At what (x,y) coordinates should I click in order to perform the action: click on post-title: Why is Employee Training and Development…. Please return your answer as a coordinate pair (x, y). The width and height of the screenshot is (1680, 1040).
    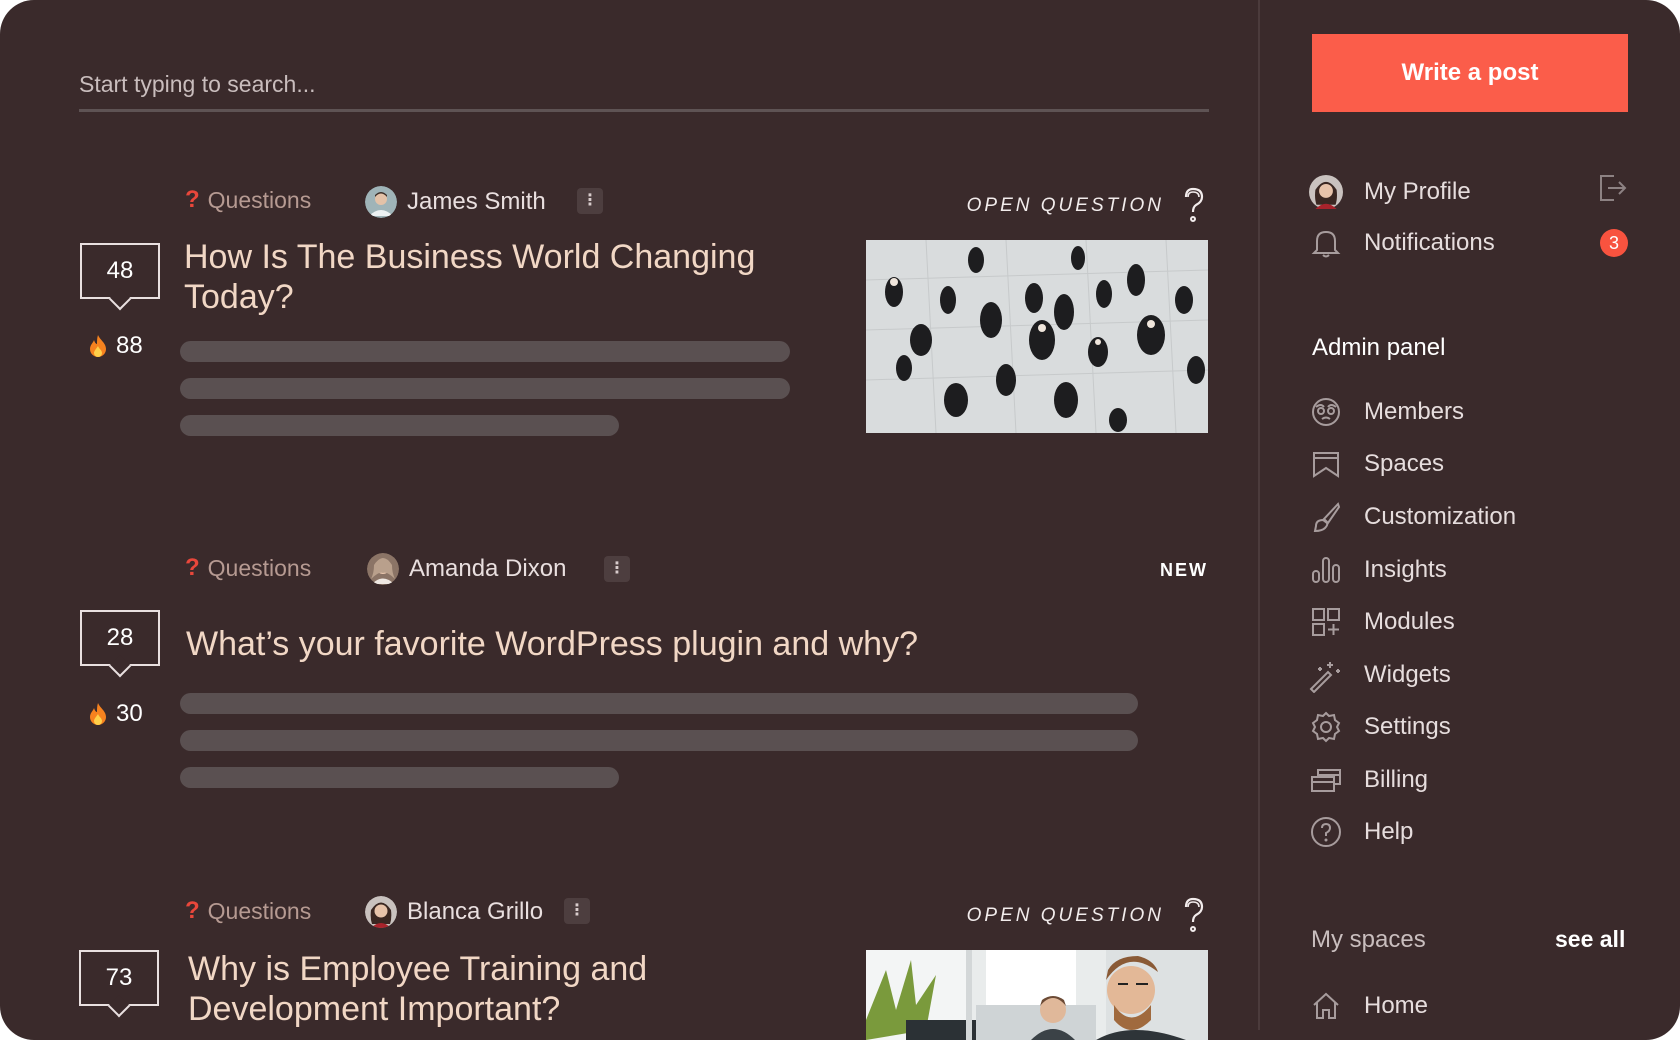
    Looking at the image, I should click on (417, 989).